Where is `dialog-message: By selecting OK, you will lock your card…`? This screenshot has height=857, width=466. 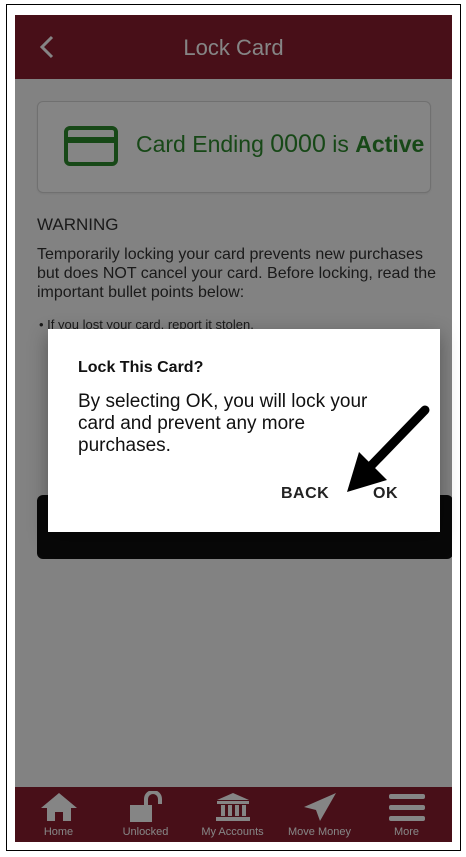
dialog-message: By selecting OK, you will lock your card… is located at coordinates (223, 423).